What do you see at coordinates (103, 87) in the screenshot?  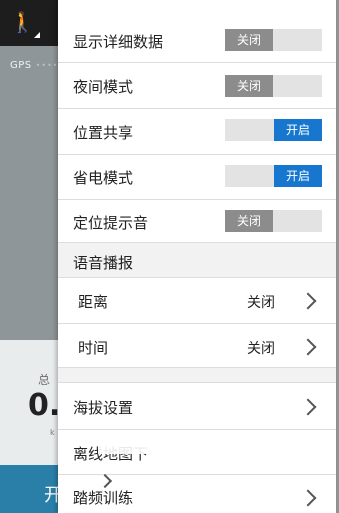 I see `setting-label: 夜间模式` at bounding box center [103, 87].